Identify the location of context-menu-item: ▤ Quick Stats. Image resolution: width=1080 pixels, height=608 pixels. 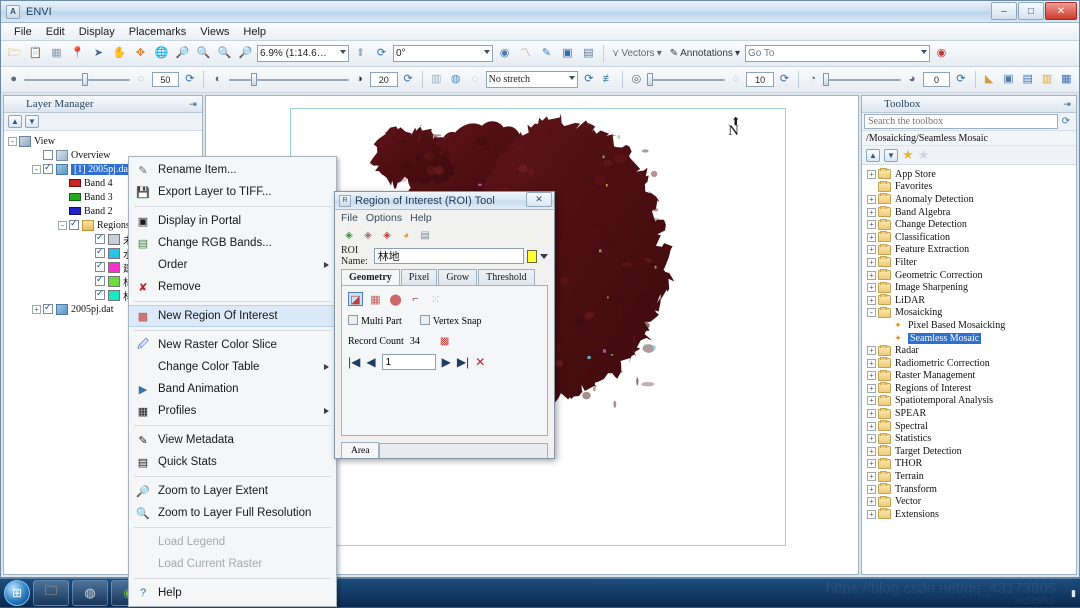
(232, 462).